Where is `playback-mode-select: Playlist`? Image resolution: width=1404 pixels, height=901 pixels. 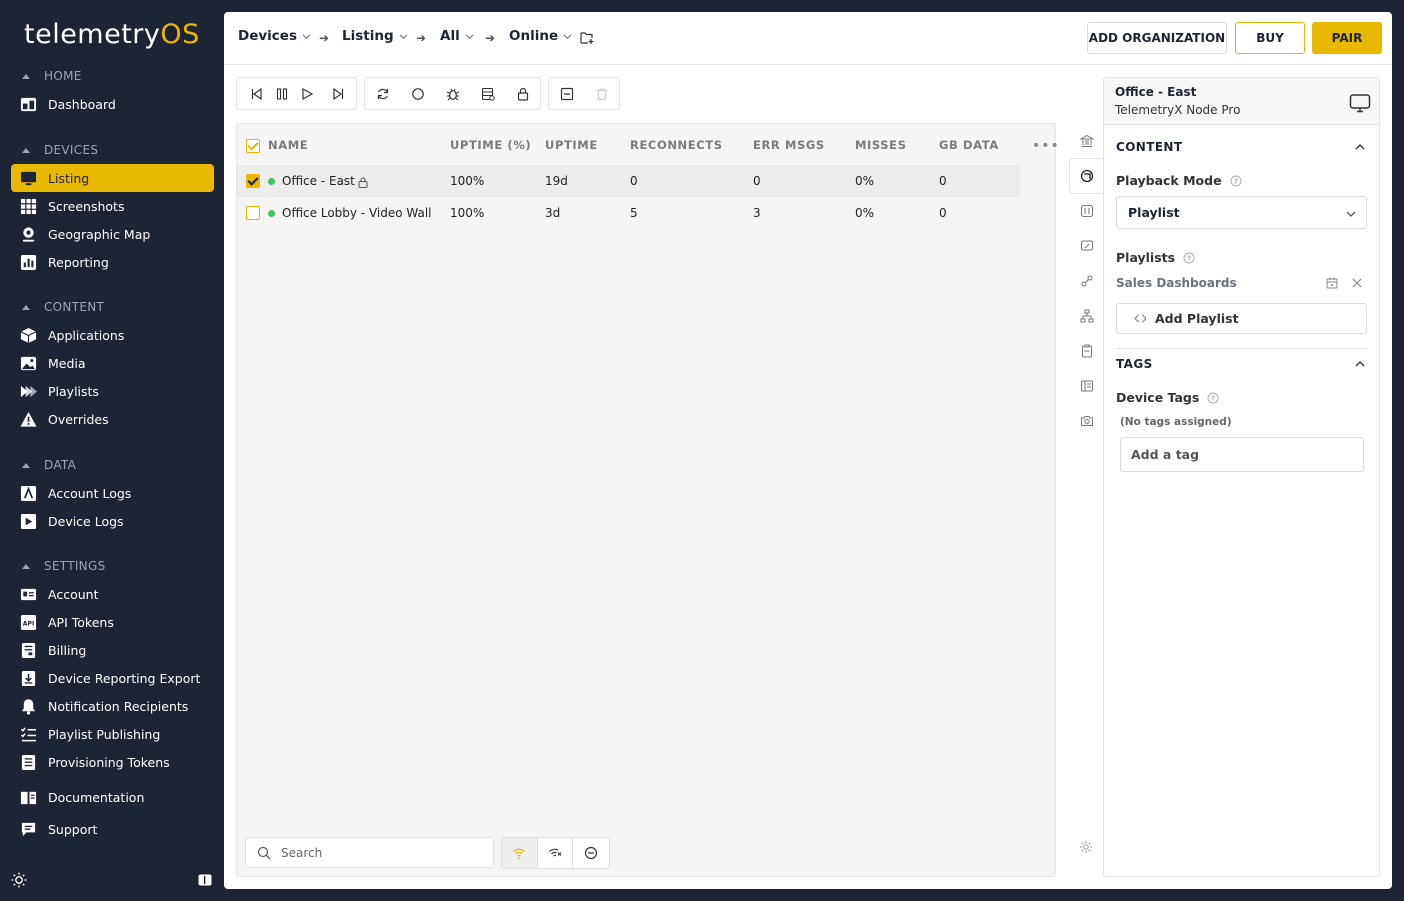 playback-mode-select: Playlist is located at coordinates (1241, 212).